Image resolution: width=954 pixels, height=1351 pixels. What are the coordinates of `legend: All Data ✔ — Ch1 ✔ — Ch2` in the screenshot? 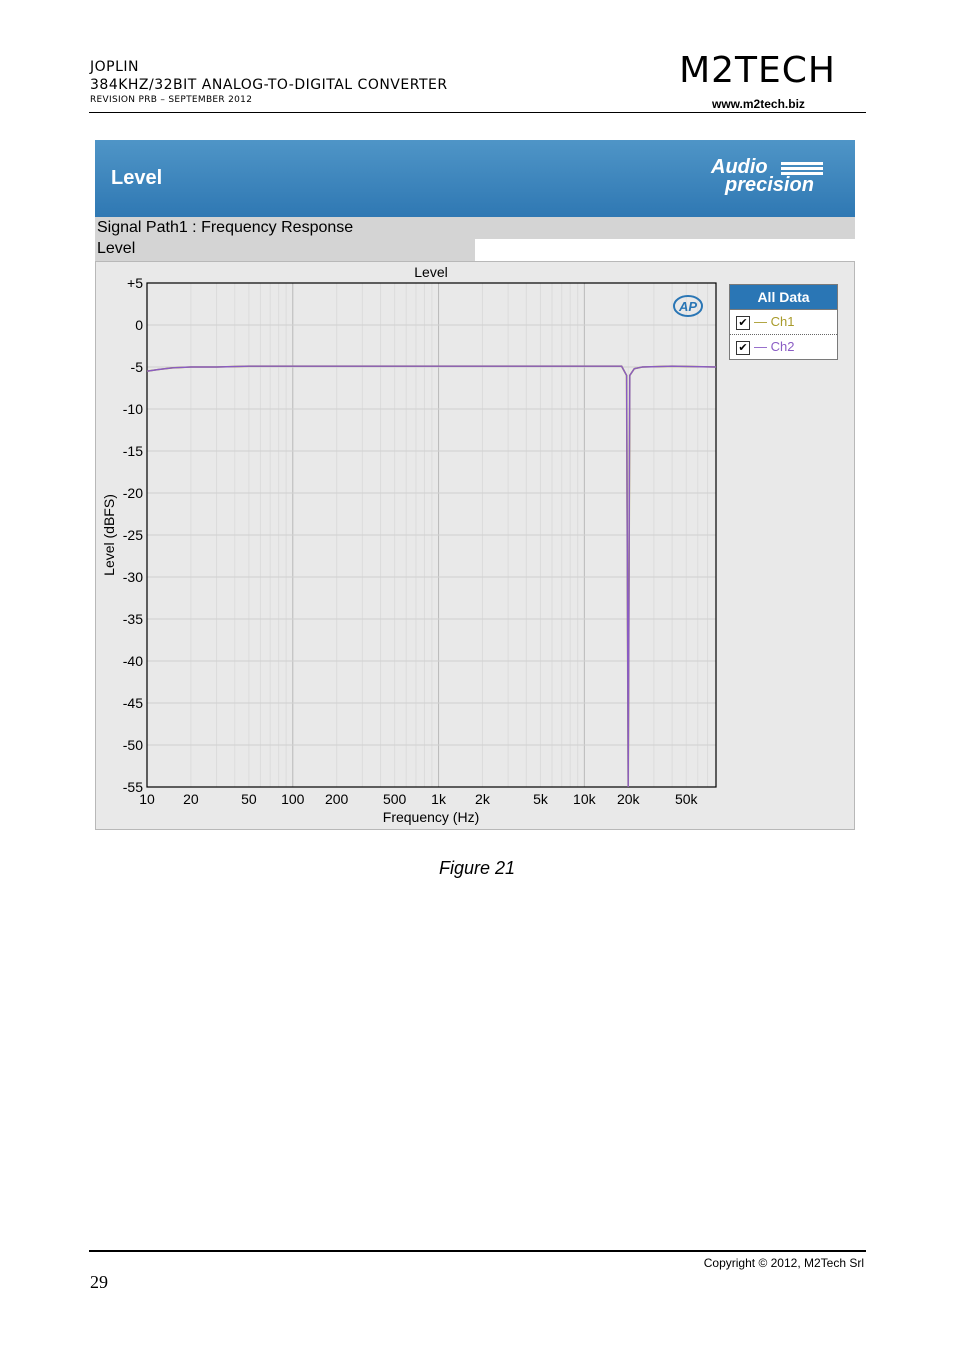 It's located at (783, 322).